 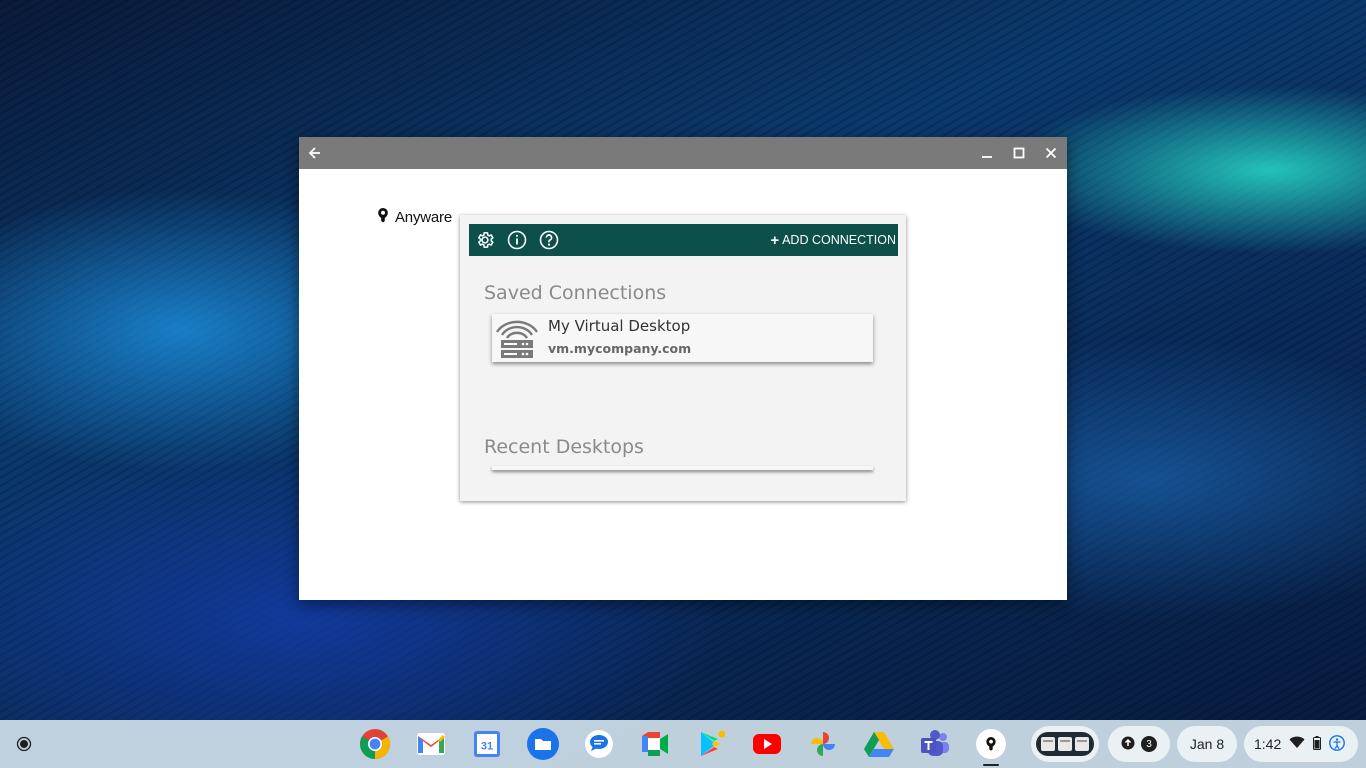 I want to click on drive-icon, so click(x=879, y=744).